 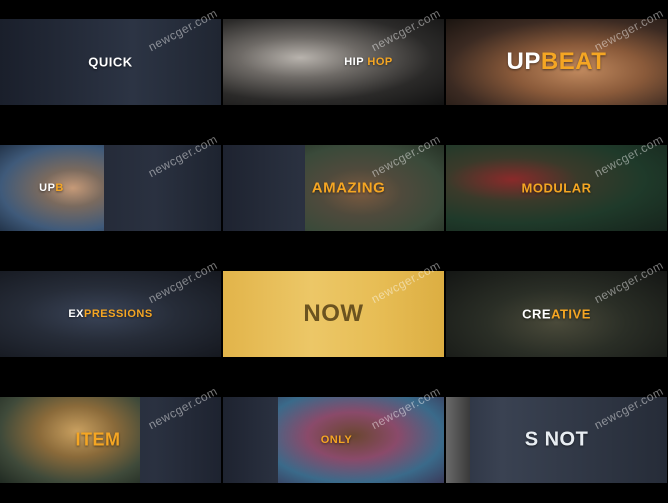 I want to click on tile-title: HIP HOP, so click(x=368, y=62).